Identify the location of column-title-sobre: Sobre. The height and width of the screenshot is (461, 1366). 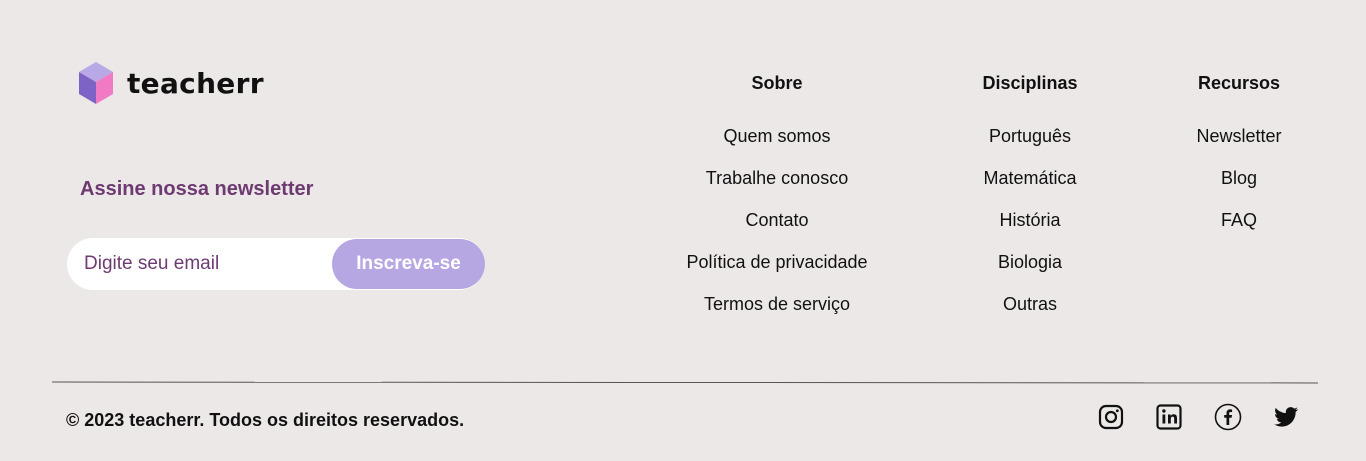
(777, 83).